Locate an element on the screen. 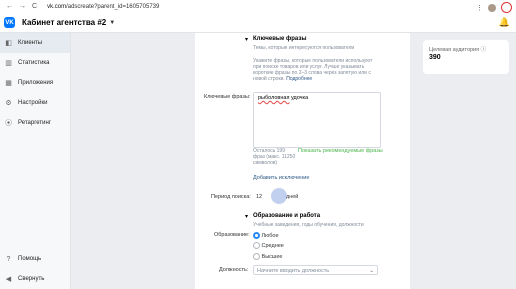 This screenshot has width=516, height=289. add-exclusion-link: Добавить исключение is located at coordinates (281, 178).